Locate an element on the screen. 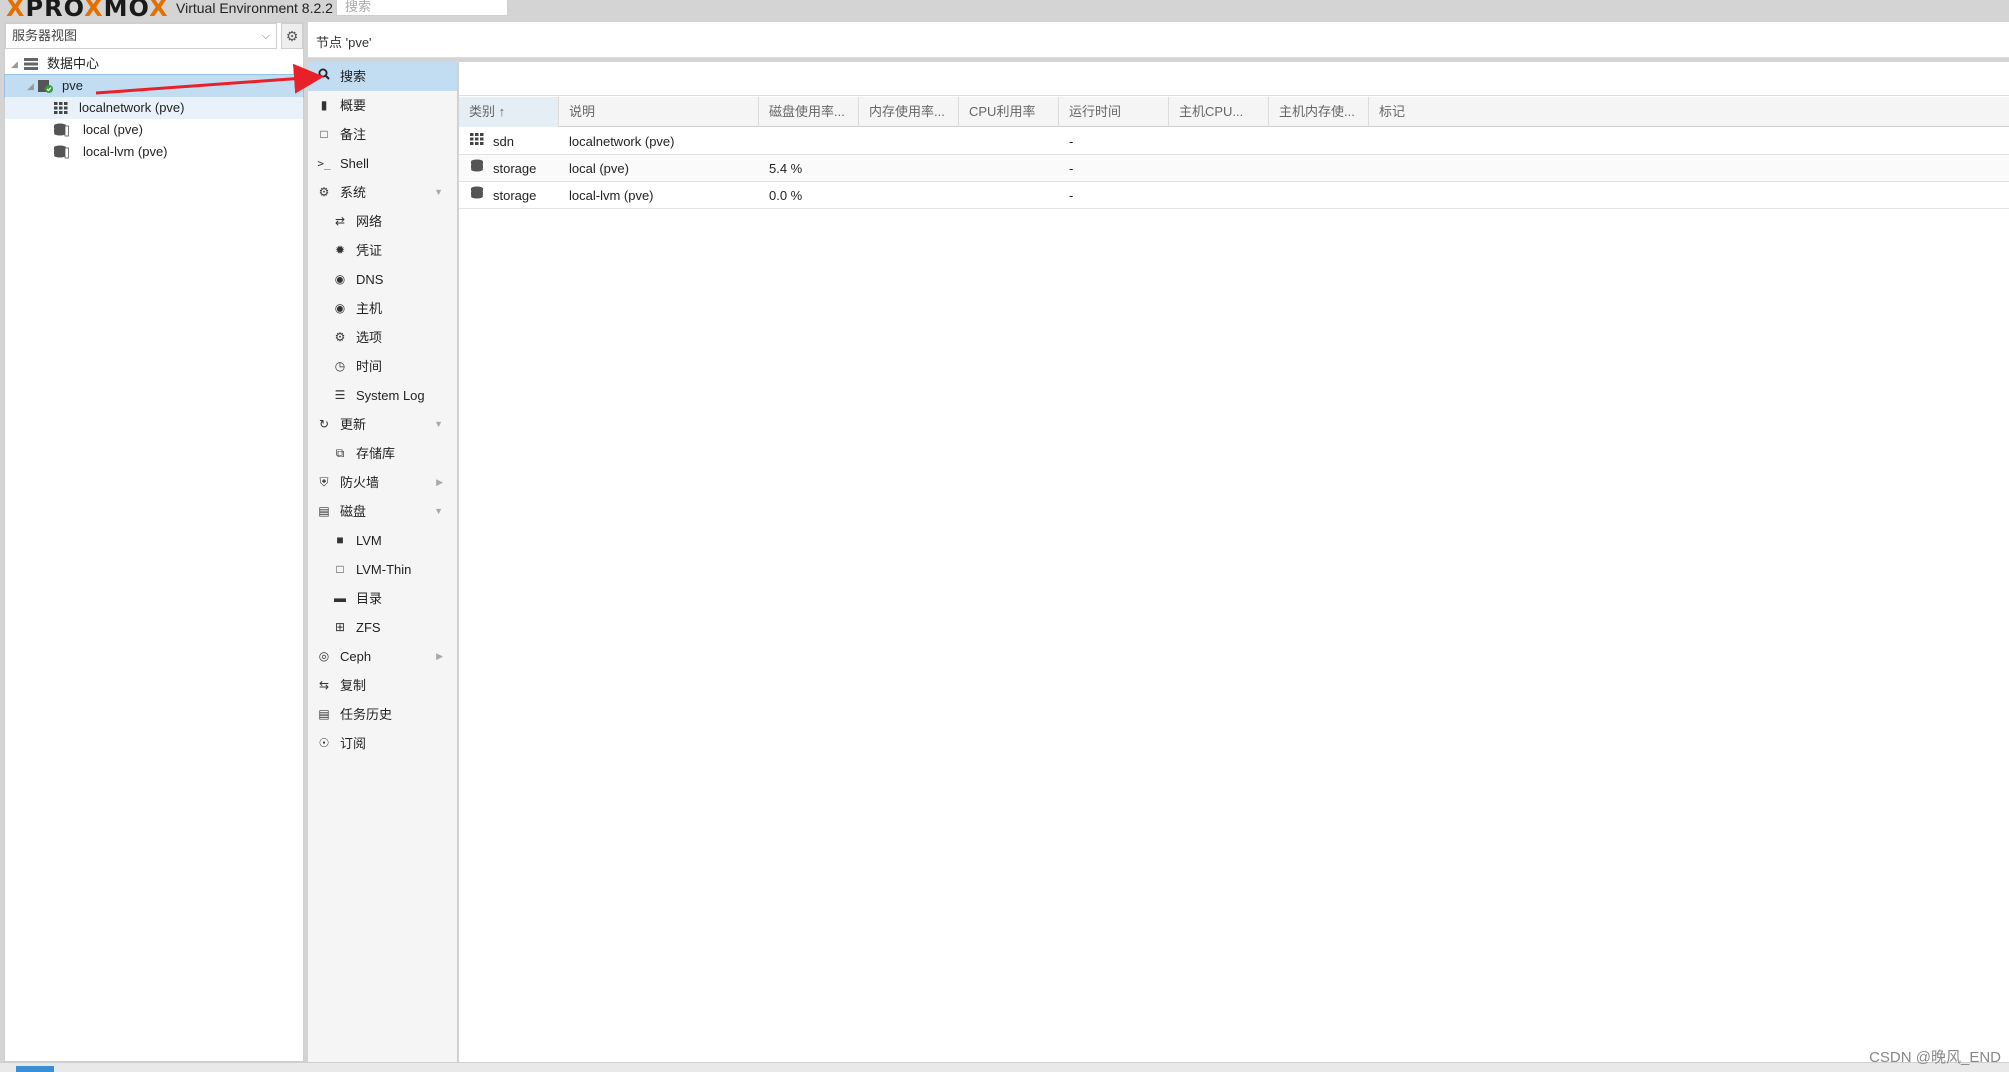 The image size is (2009, 1072). note-icon: □ is located at coordinates (324, 134).